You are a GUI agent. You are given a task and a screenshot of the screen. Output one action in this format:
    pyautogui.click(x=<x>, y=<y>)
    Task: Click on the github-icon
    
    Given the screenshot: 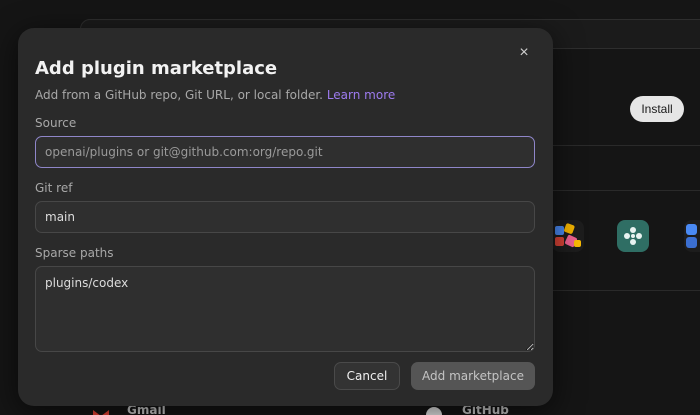 What is the action you would take?
    pyautogui.click(x=434, y=410)
    